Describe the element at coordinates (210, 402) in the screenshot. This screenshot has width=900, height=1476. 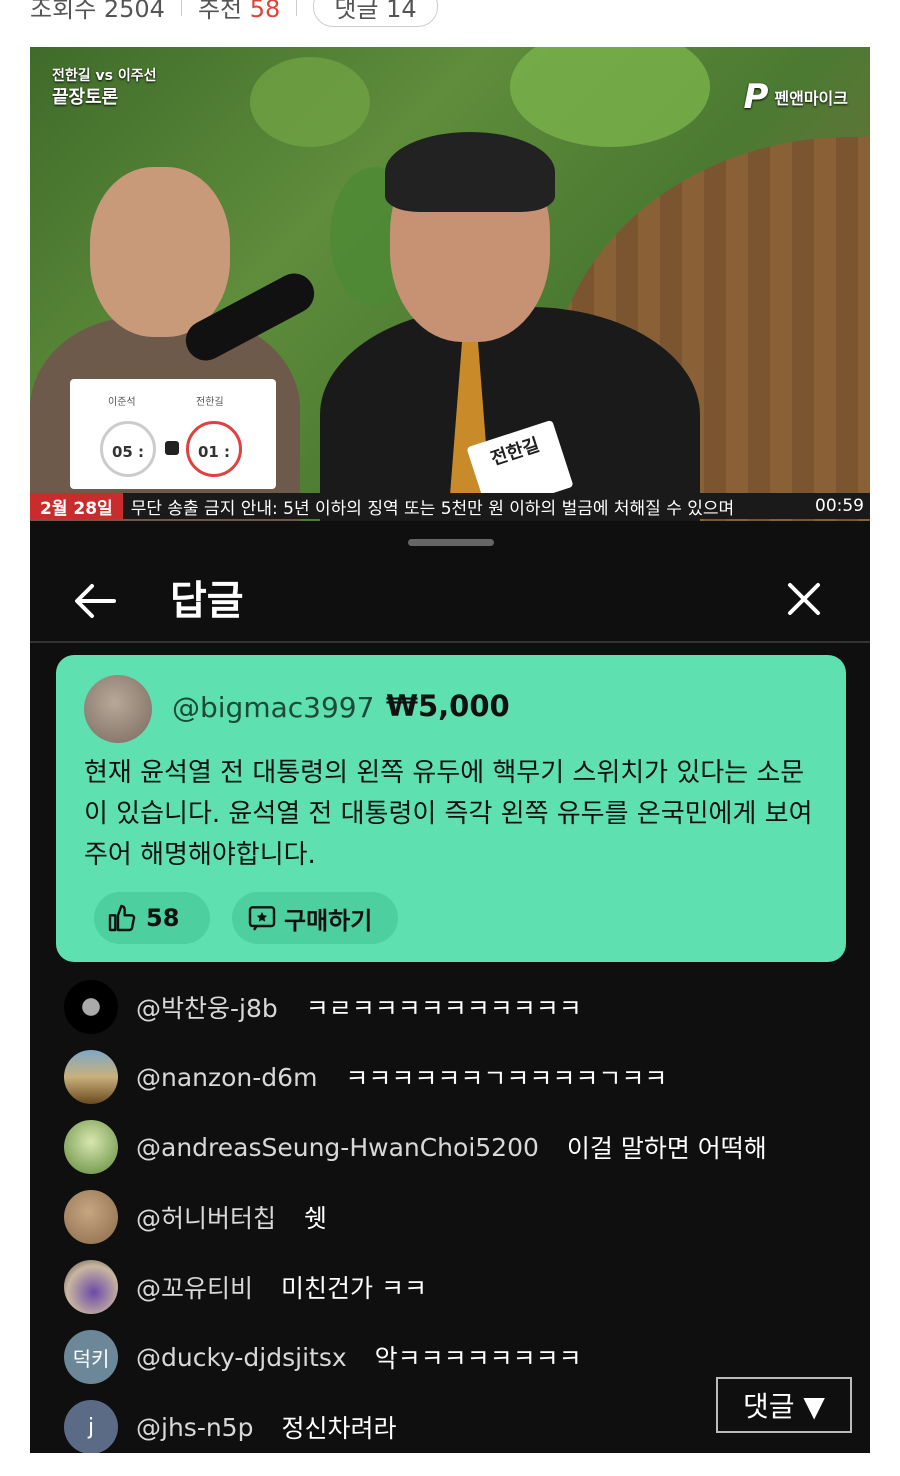
I see `timer-right-name: 전한길` at that location.